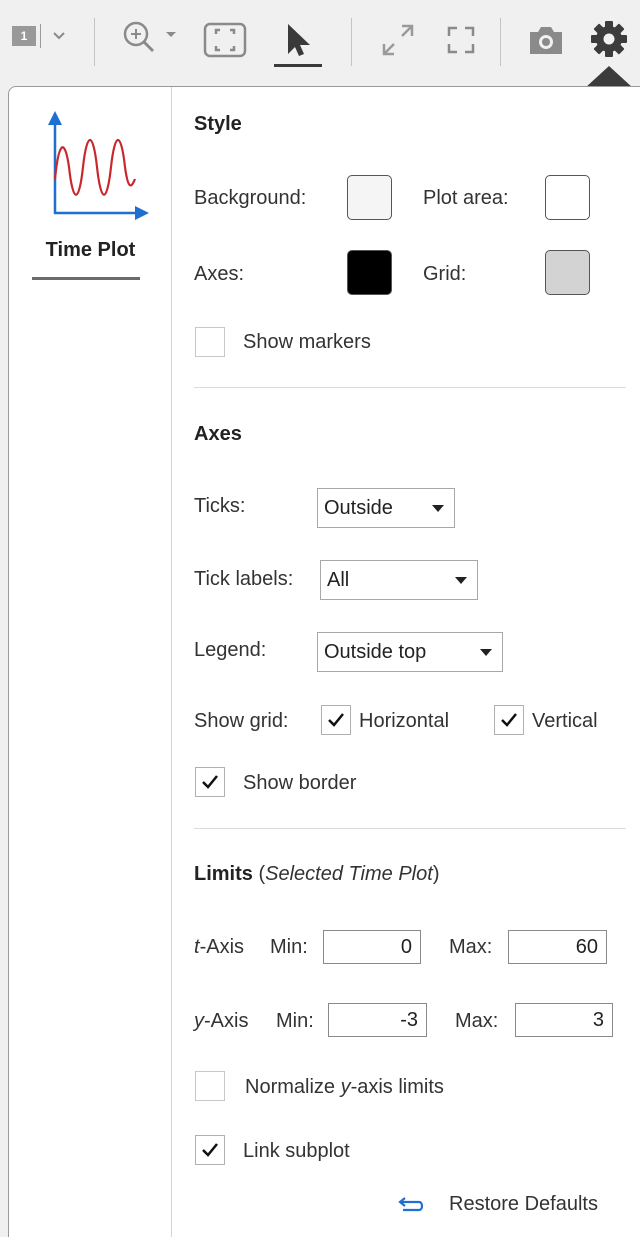  I want to click on restore-defaults-label: Restore Defaults, so click(523, 1204).